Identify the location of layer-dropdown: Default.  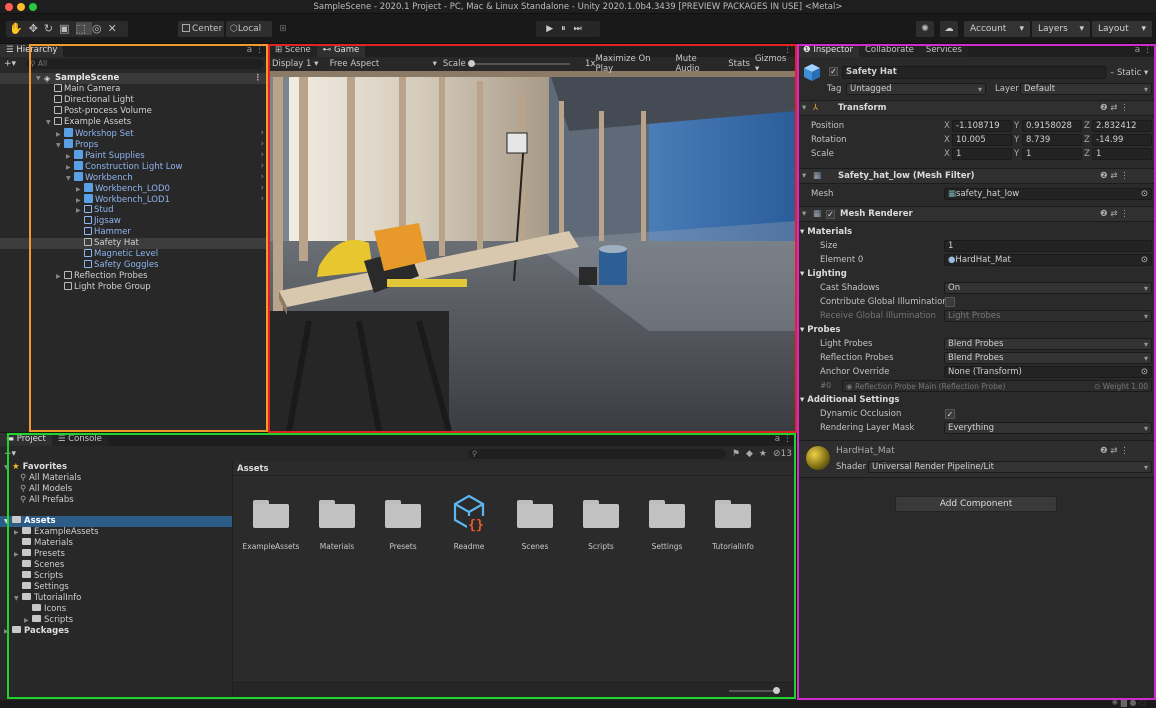
(1086, 89).